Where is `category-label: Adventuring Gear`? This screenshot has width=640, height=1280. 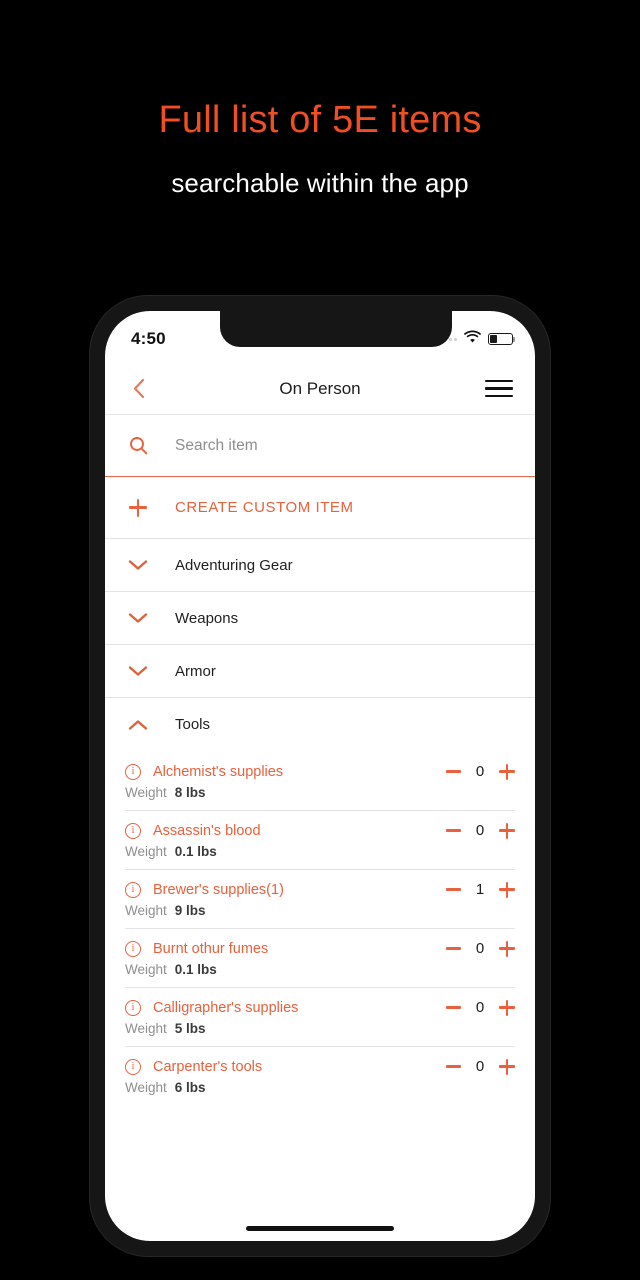 category-label: Adventuring Gear is located at coordinates (234, 565).